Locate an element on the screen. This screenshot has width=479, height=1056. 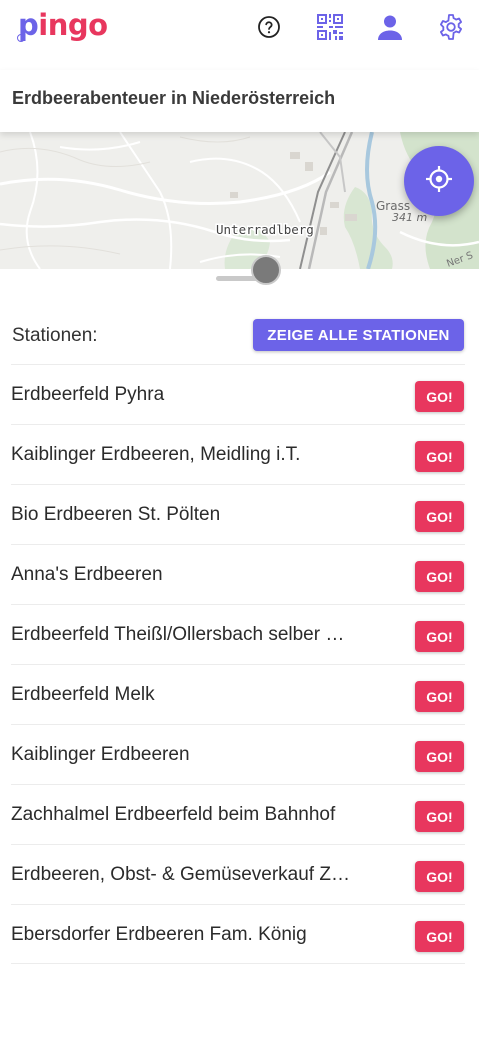
station-name: Zachhalmel Erdbeerfeld beim Bahnhof is located at coordinates (173, 814).